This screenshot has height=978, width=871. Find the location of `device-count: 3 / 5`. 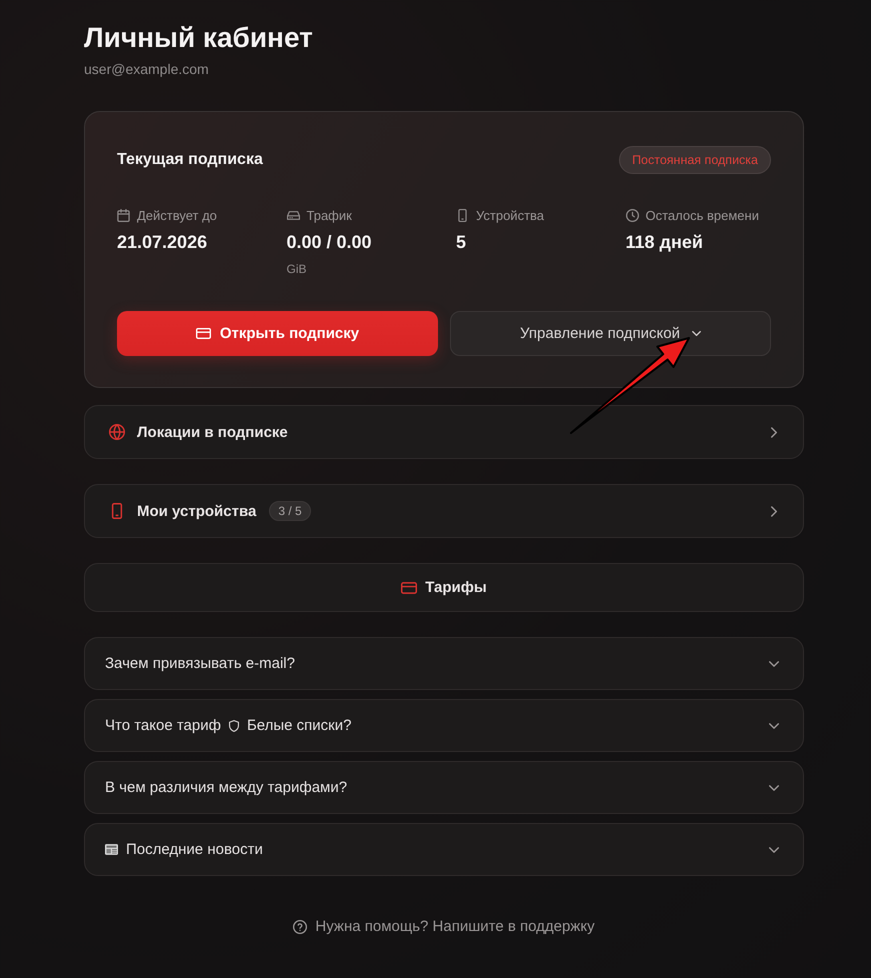

device-count: 3 / 5 is located at coordinates (290, 511).